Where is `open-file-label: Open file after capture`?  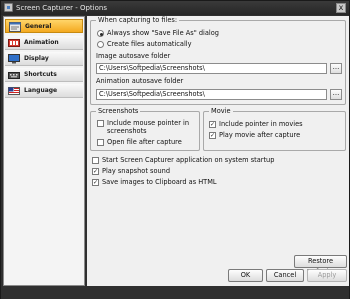
open-file-label: Open file after capture is located at coordinates (144, 142).